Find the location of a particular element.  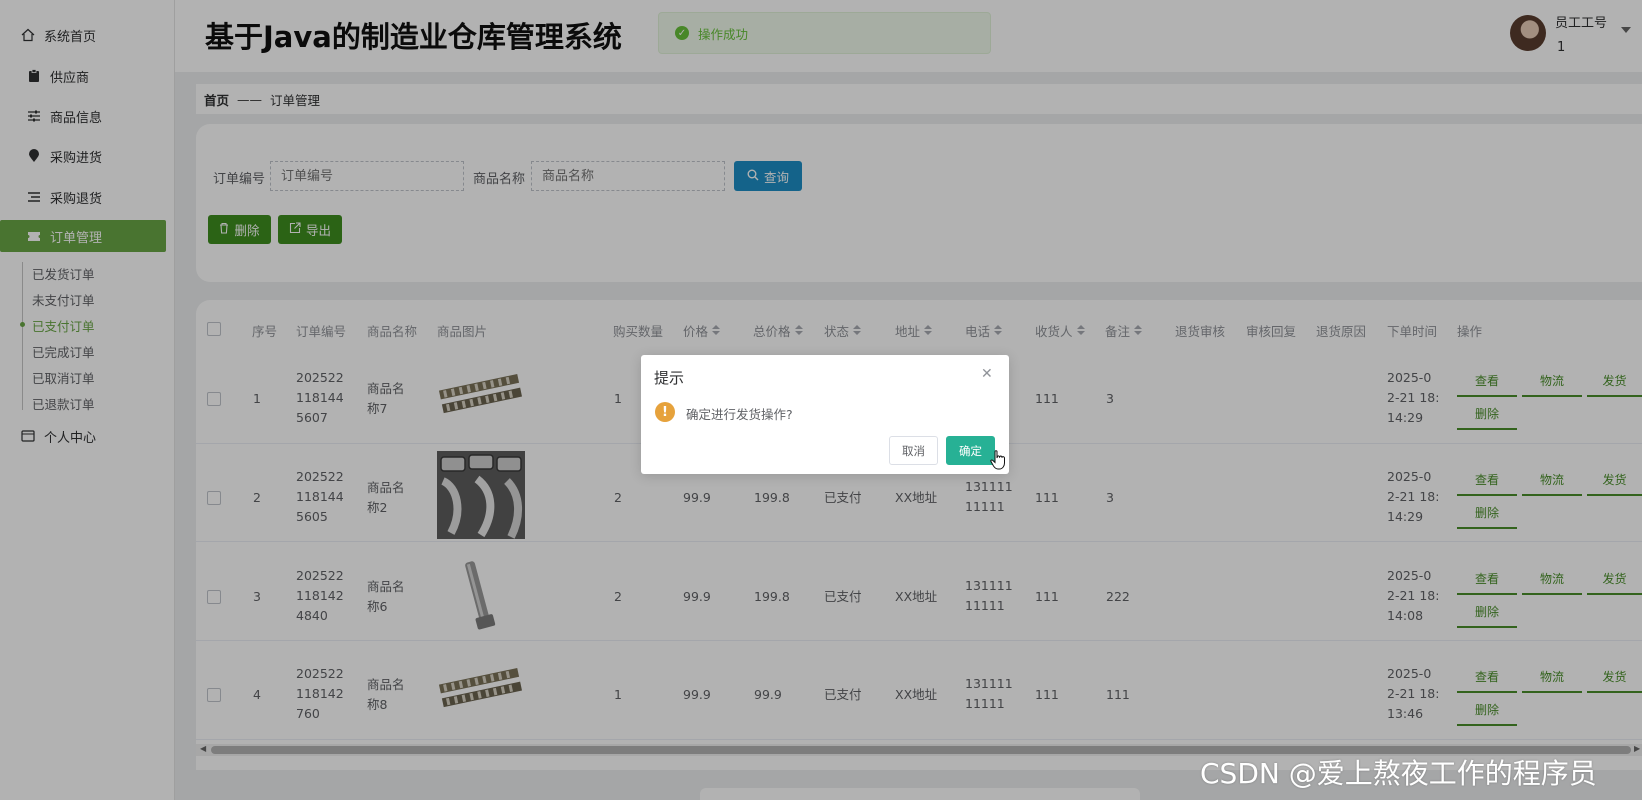

close-icon: ✕ is located at coordinates (987, 374).